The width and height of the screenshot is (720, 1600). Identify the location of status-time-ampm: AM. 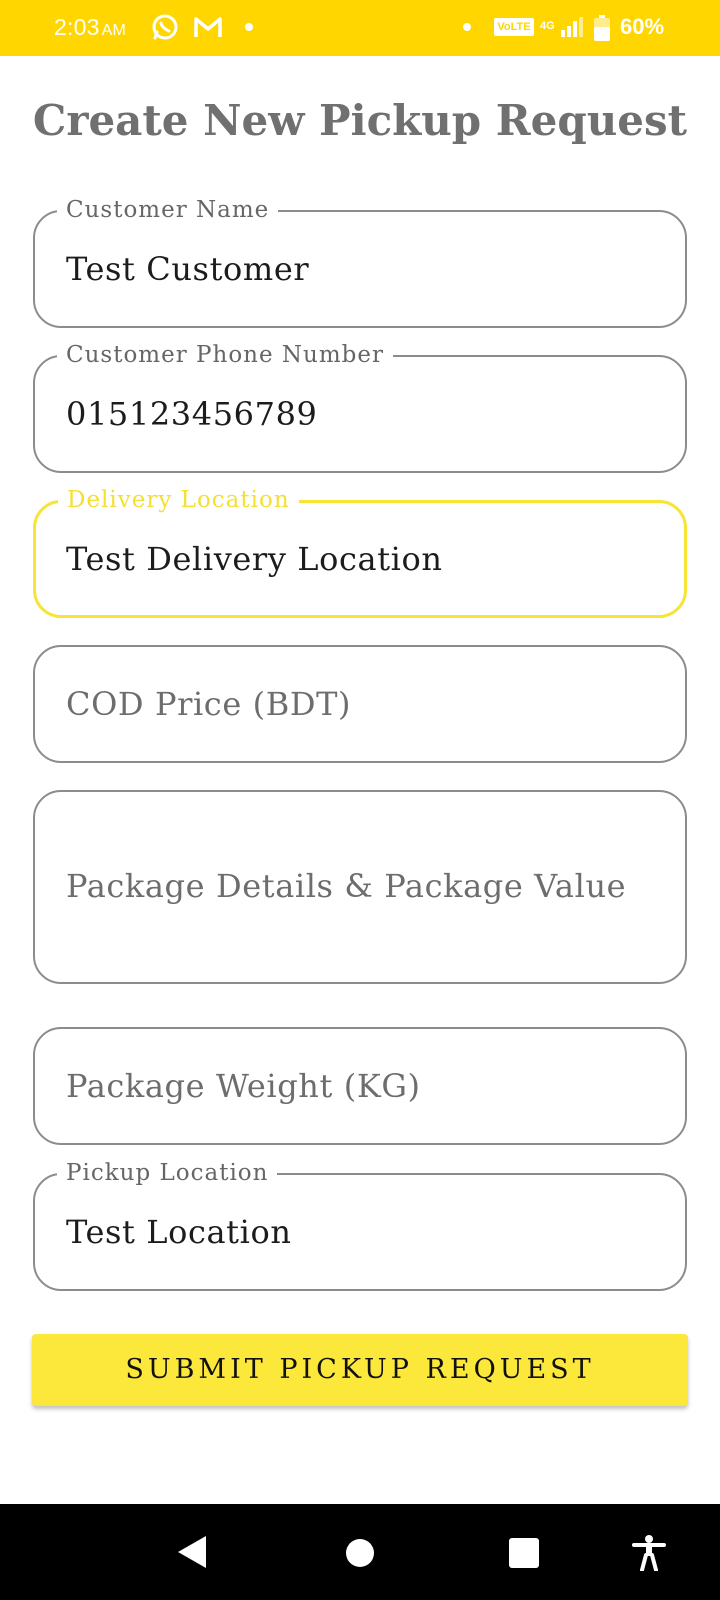
(113, 30).